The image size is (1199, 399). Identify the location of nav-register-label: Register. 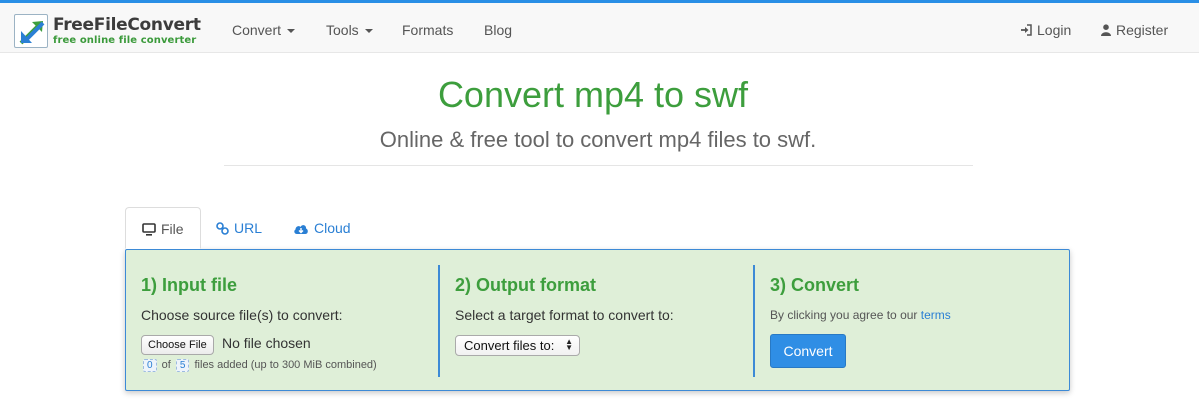
(1142, 30).